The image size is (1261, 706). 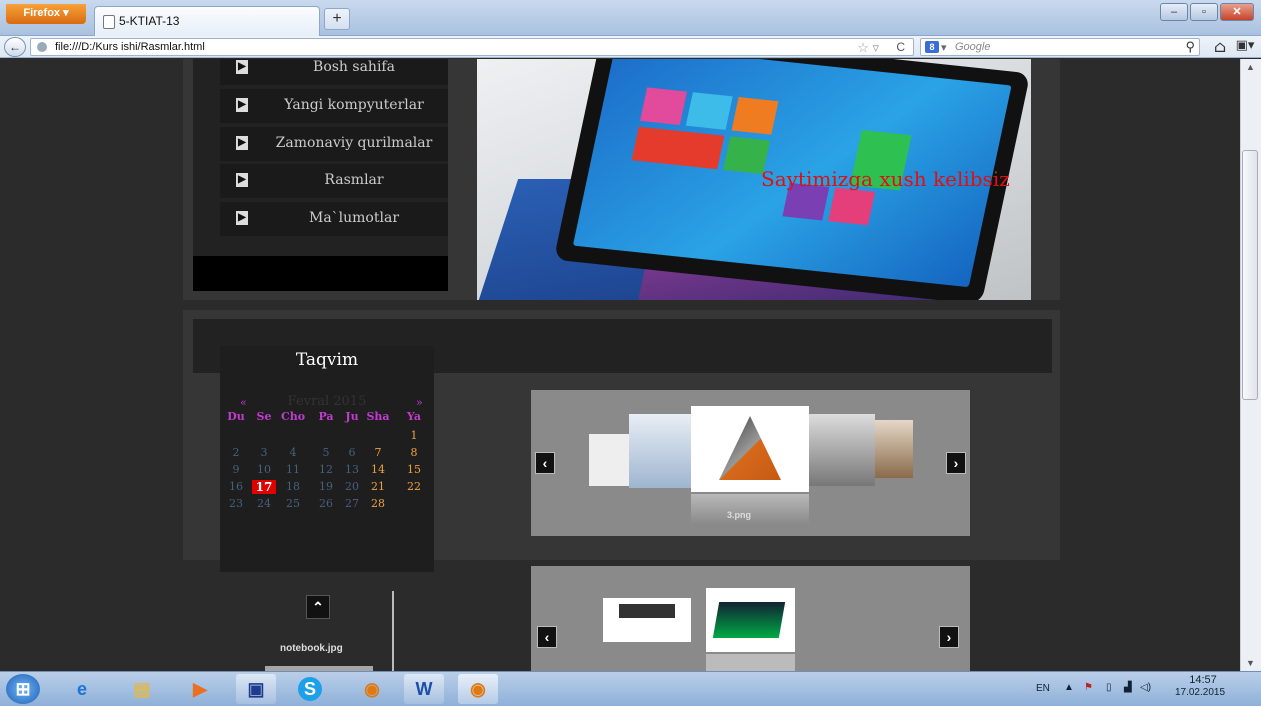 I want to click on search-icon: ⚲, so click(x=1190, y=47).